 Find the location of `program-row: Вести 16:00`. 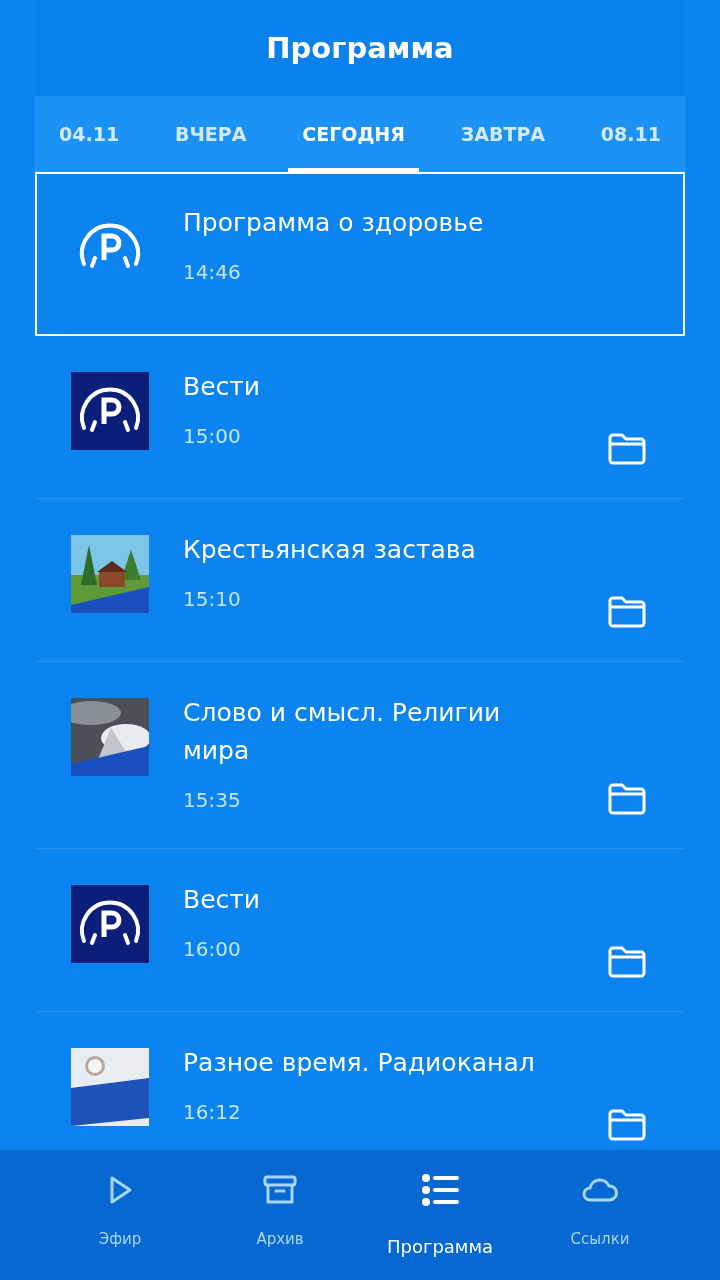

program-row: Вести 16:00 is located at coordinates (360, 930).